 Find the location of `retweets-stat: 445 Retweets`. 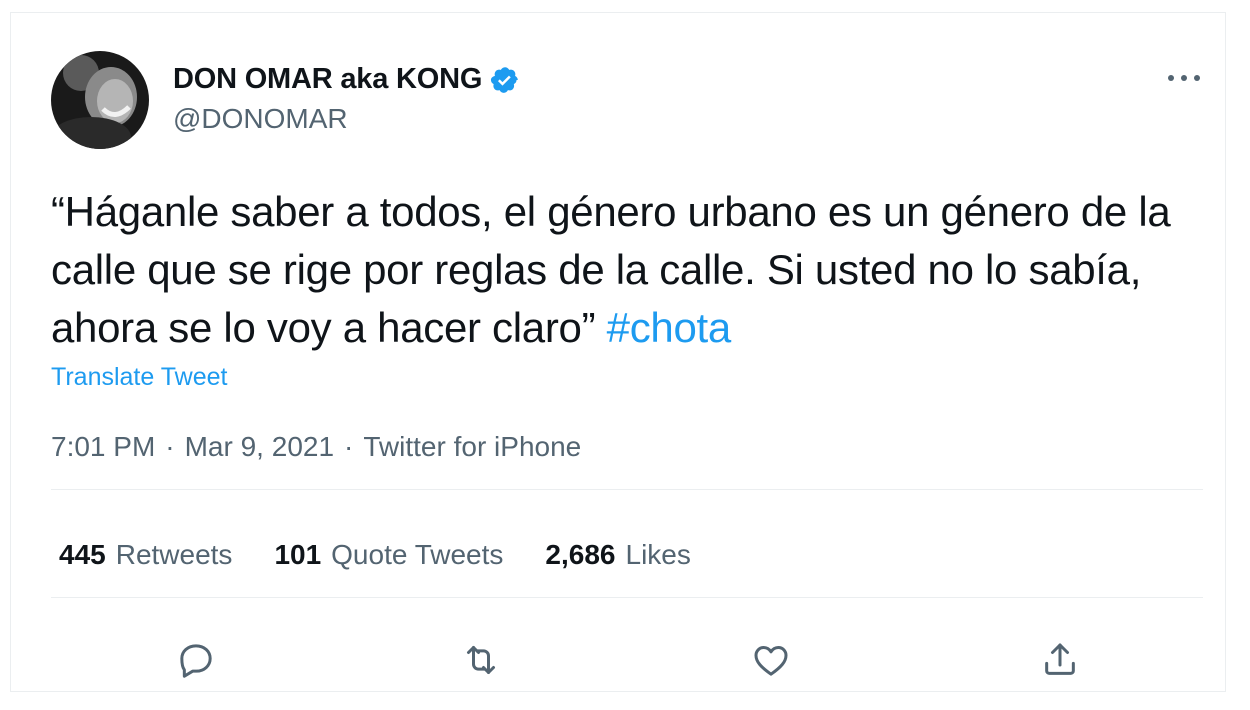

retweets-stat: 445 Retweets is located at coordinates (145, 555).